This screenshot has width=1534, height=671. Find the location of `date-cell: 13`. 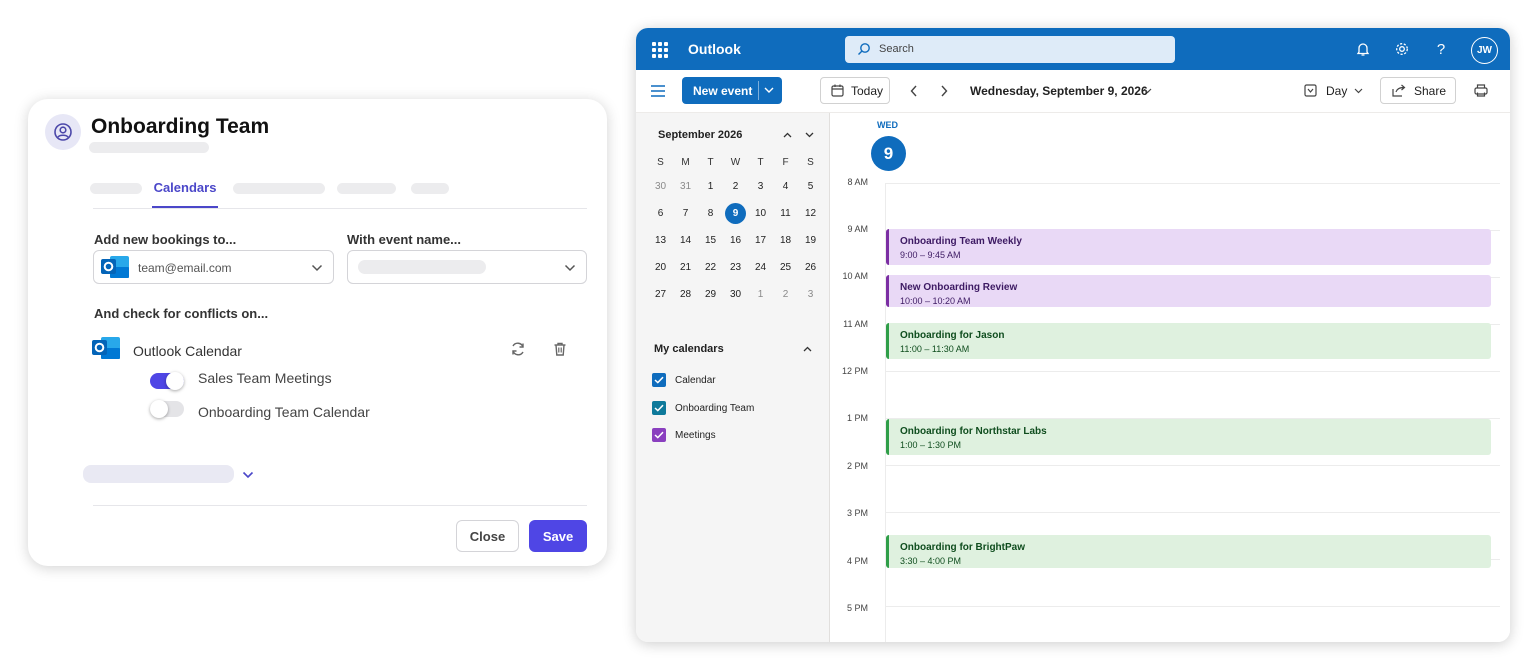

date-cell: 13 is located at coordinates (660, 240).